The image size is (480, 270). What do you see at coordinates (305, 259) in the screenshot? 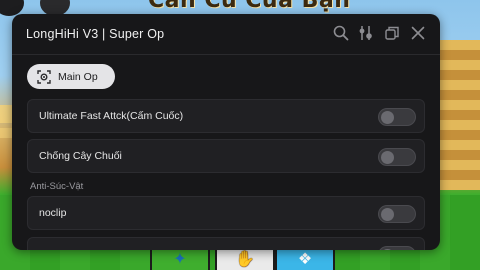
I see `item-icon: ❖` at bounding box center [305, 259].